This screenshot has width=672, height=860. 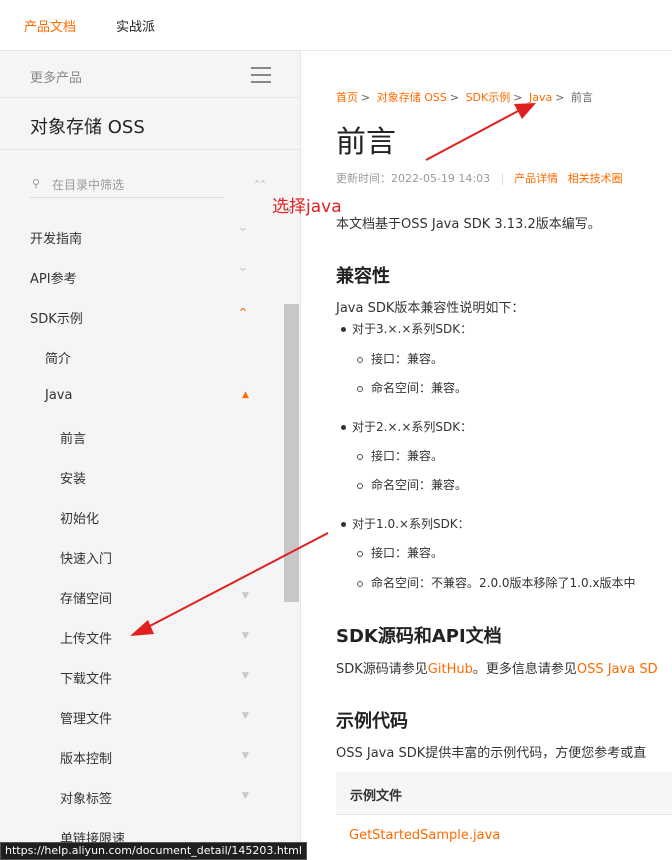 I want to click on sidebar-item-dev-guide: 开发指南, so click(x=56, y=237).